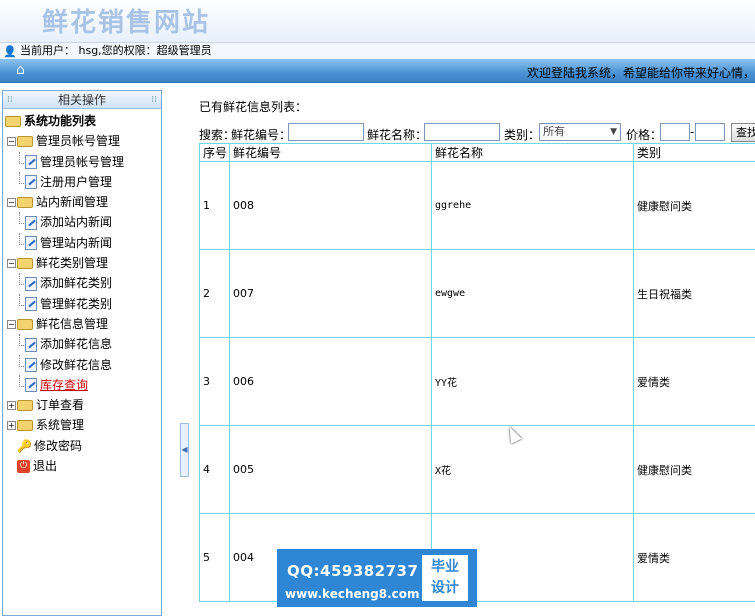  What do you see at coordinates (72, 263) in the screenshot?
I see `tree-group-label: 鲜花类别管理` at bounding box center [72, 263].